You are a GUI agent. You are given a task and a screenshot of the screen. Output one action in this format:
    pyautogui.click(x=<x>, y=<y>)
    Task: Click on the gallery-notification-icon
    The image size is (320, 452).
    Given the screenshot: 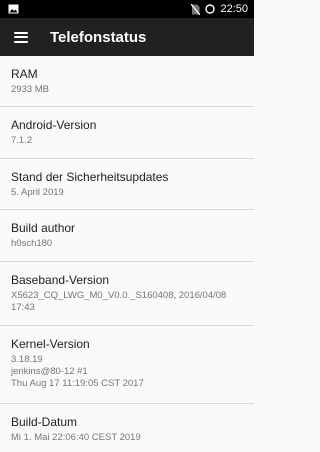 What is the action you would take?
    pyautogui.click(x=13, y=9)
    